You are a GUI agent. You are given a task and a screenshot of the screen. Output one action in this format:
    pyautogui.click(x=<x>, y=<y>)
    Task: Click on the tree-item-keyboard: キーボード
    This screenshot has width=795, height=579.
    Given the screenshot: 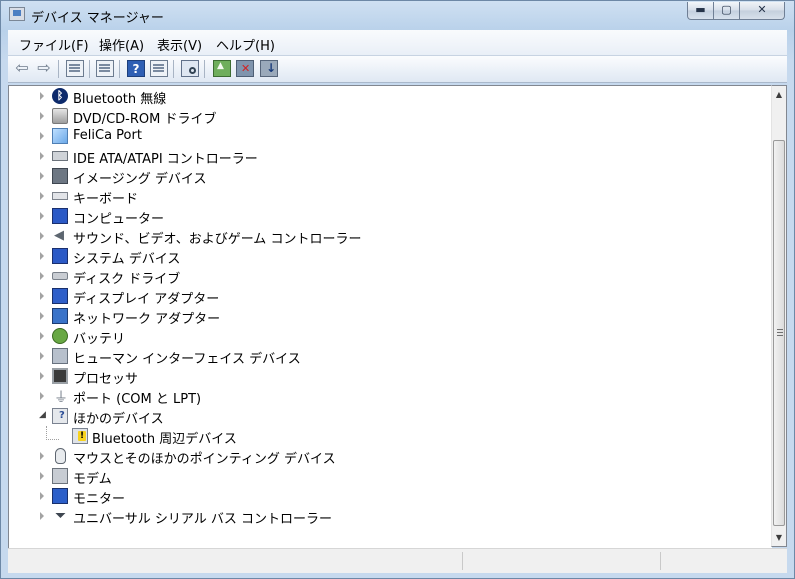 What is the action you would take?
    pyautogui.click(x=389, y=196)
    